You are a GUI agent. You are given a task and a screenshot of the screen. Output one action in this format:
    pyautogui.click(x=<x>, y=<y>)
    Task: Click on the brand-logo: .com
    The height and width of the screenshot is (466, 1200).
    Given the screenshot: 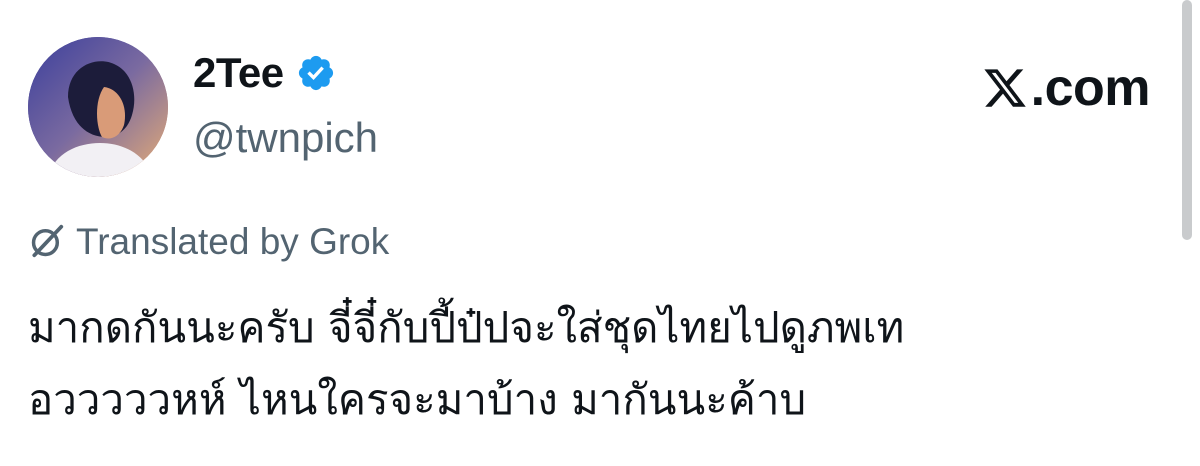 What is the action you would take?
    pyautogui.click(x=1066, y=88)
    